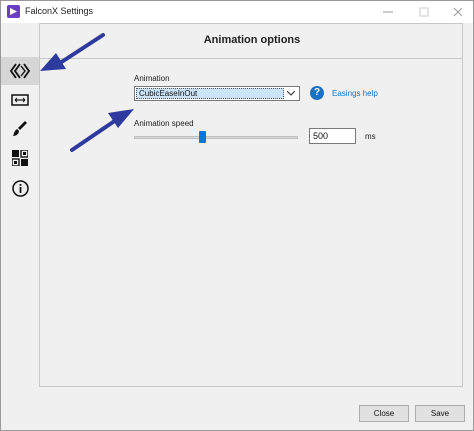 The height and width of the screenshot is (431, 474). What do you see at coordinates (252, 40) in the screenshot?
I see `page-title: Animation options` at bounding box center [252, 40].